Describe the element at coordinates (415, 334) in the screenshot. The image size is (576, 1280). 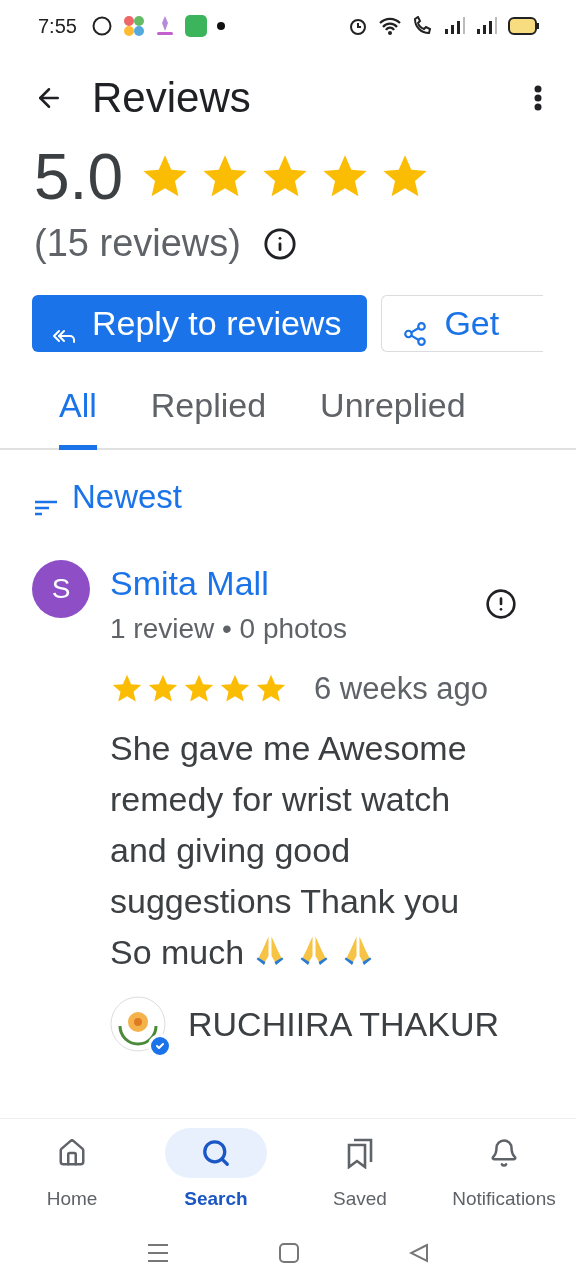
I see `share-icon` at that location.